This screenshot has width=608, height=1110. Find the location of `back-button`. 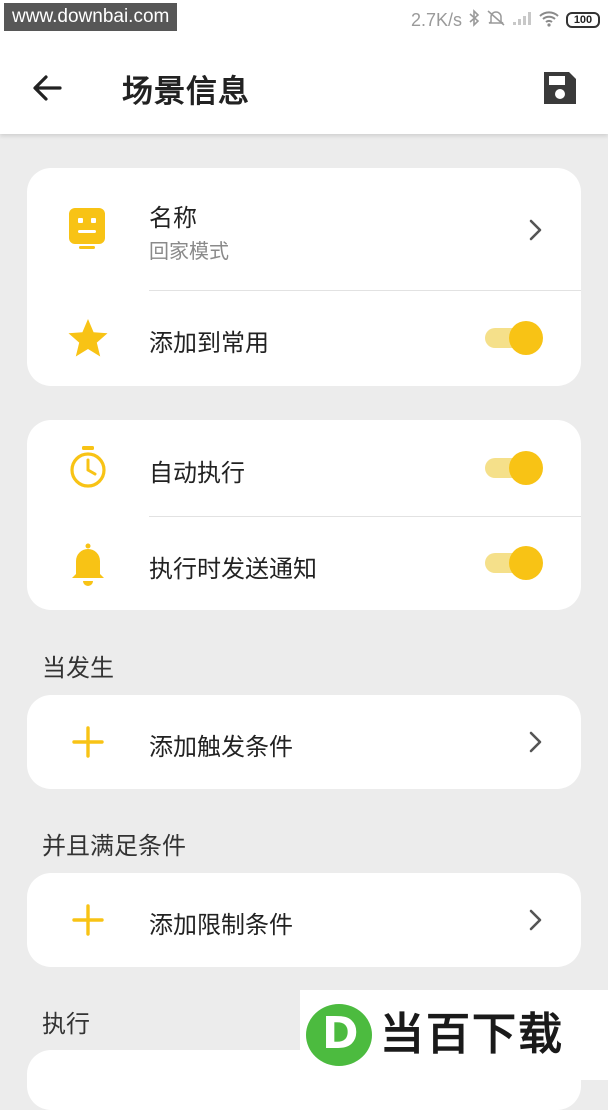

back-button is located at coordinates (48, 88).